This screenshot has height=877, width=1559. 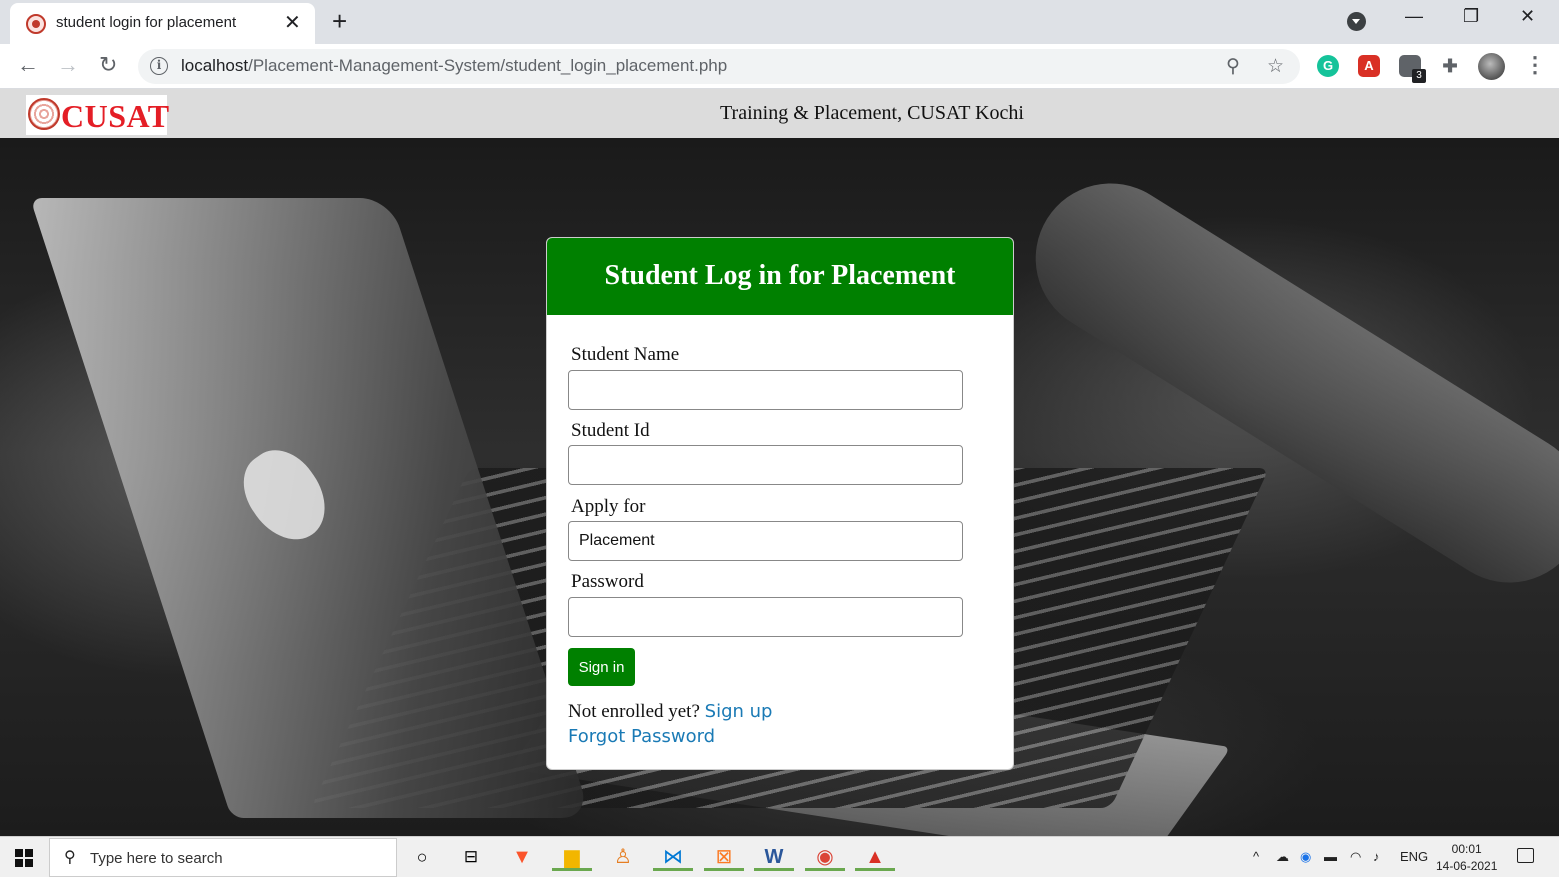 I want to click on apply-for-label: Apply for, so click(x=608, y=506).